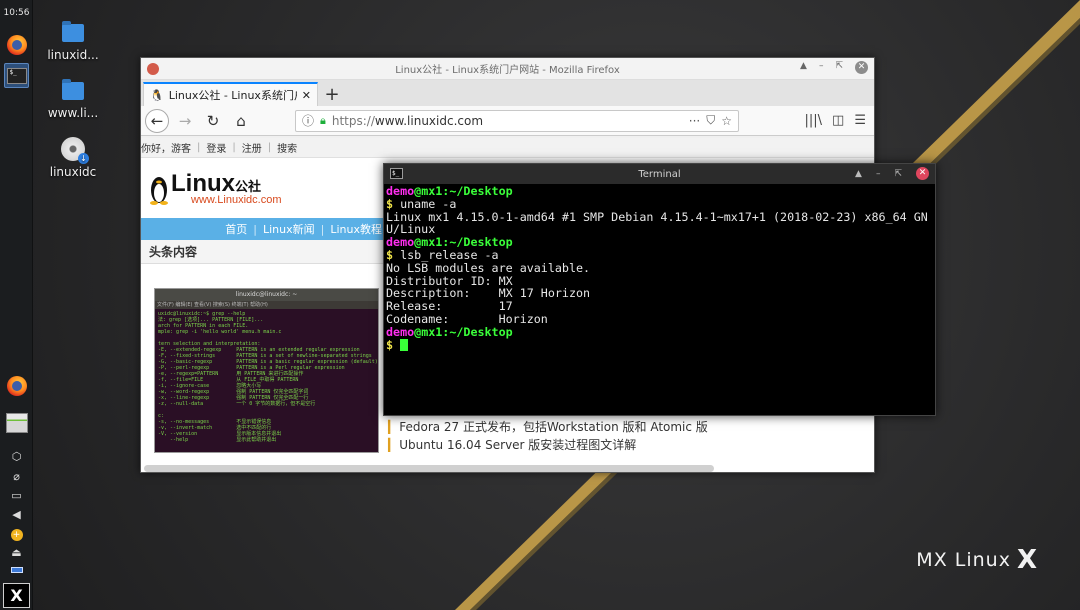 Image resolution: width=1080 pixels, height=610 pixels. What do you see at coordinates (1027, 560) in the screenshot?
I see `mx-logo-icon: X` at bounding box center [1027, 560].